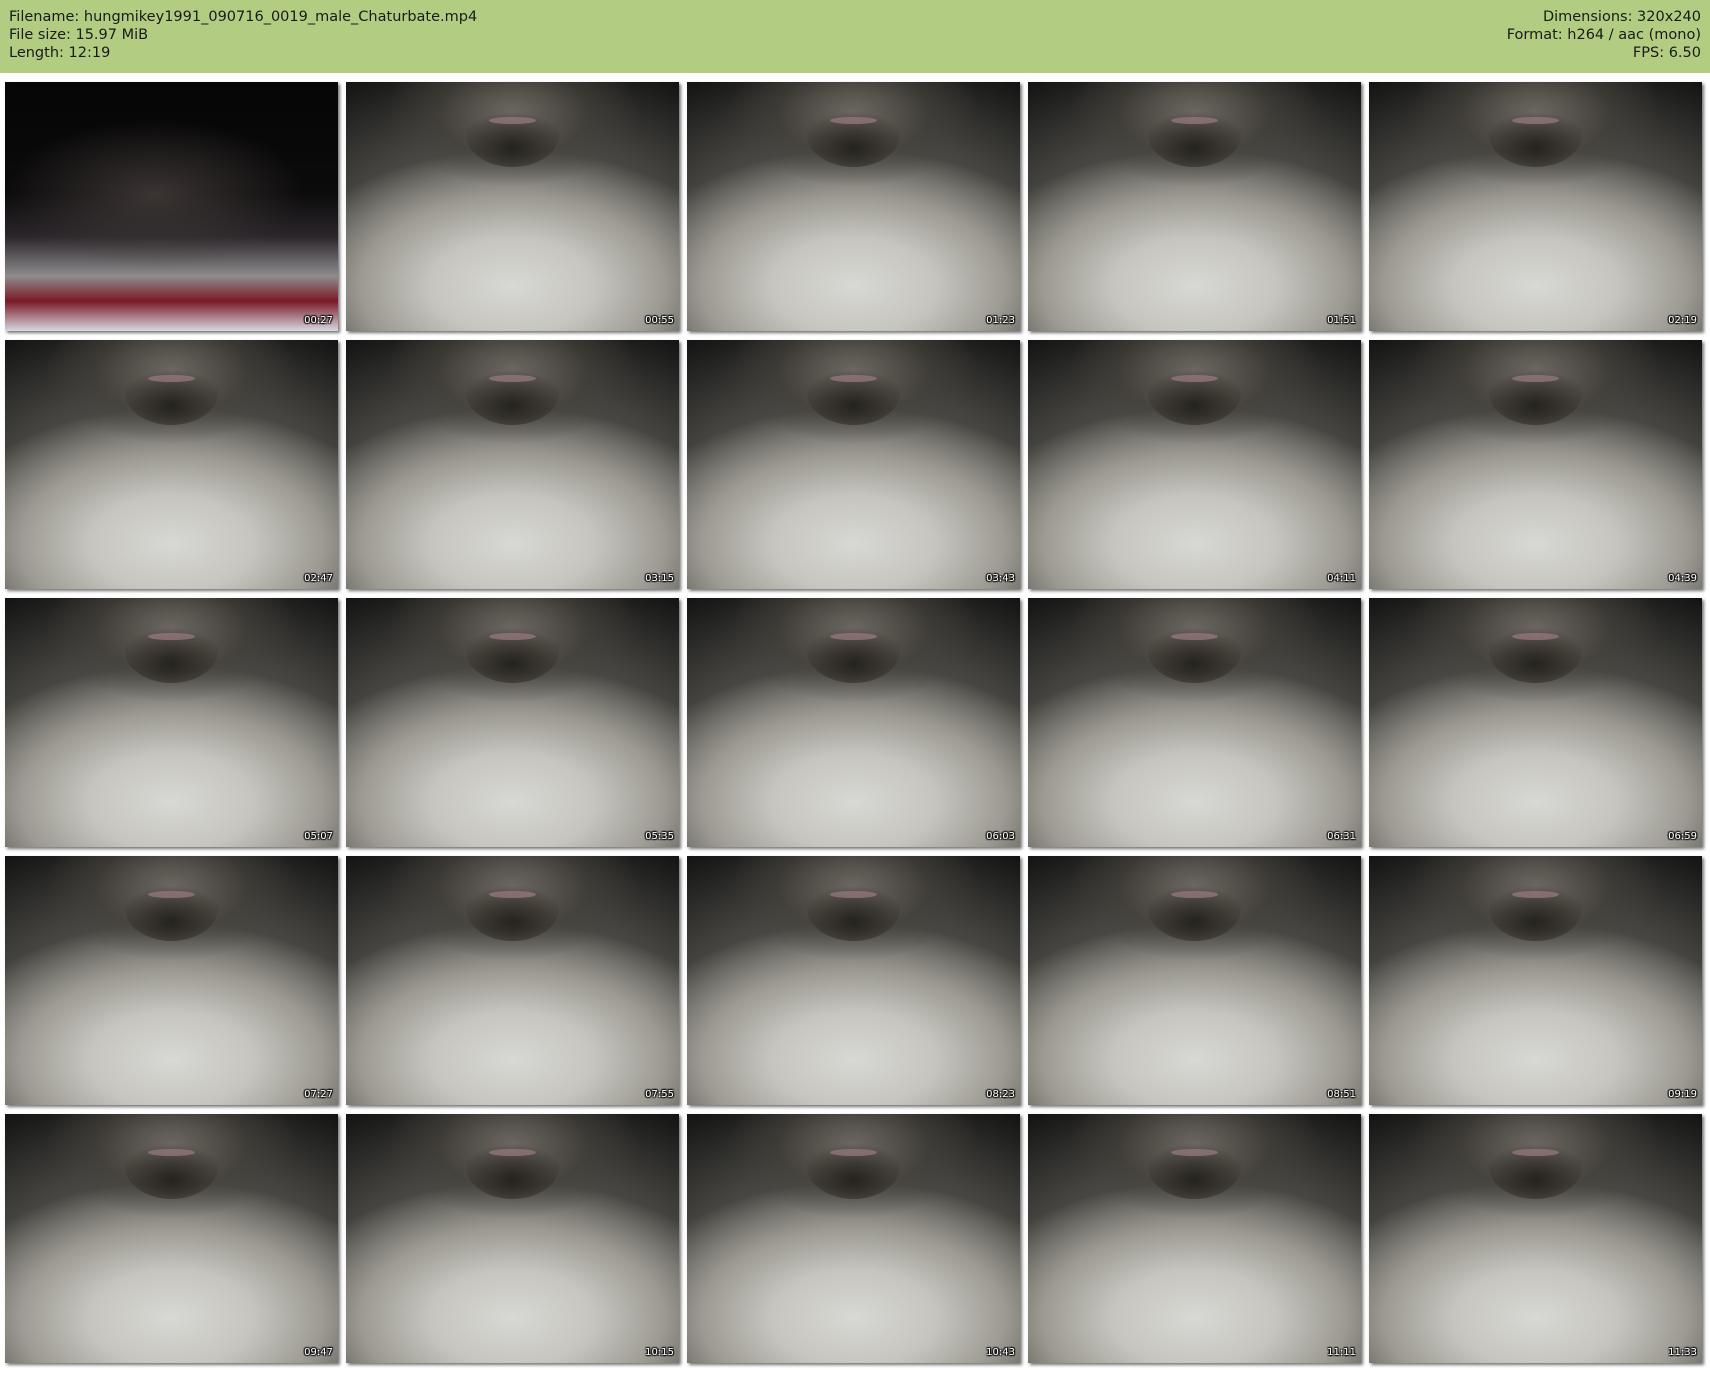  What do you see at coordinates (1535, 464) in the screenshot?
I see `video-thumbnail: 04:39` at bounding box center [1535, 464].